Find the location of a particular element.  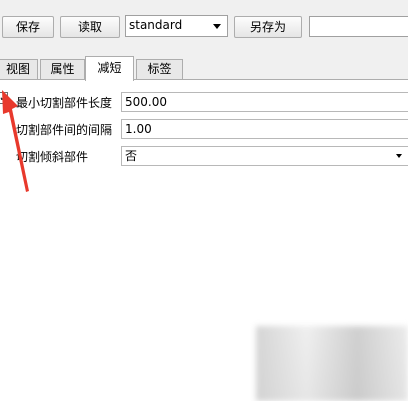

blurred-region is located at coordinates (332, 363).